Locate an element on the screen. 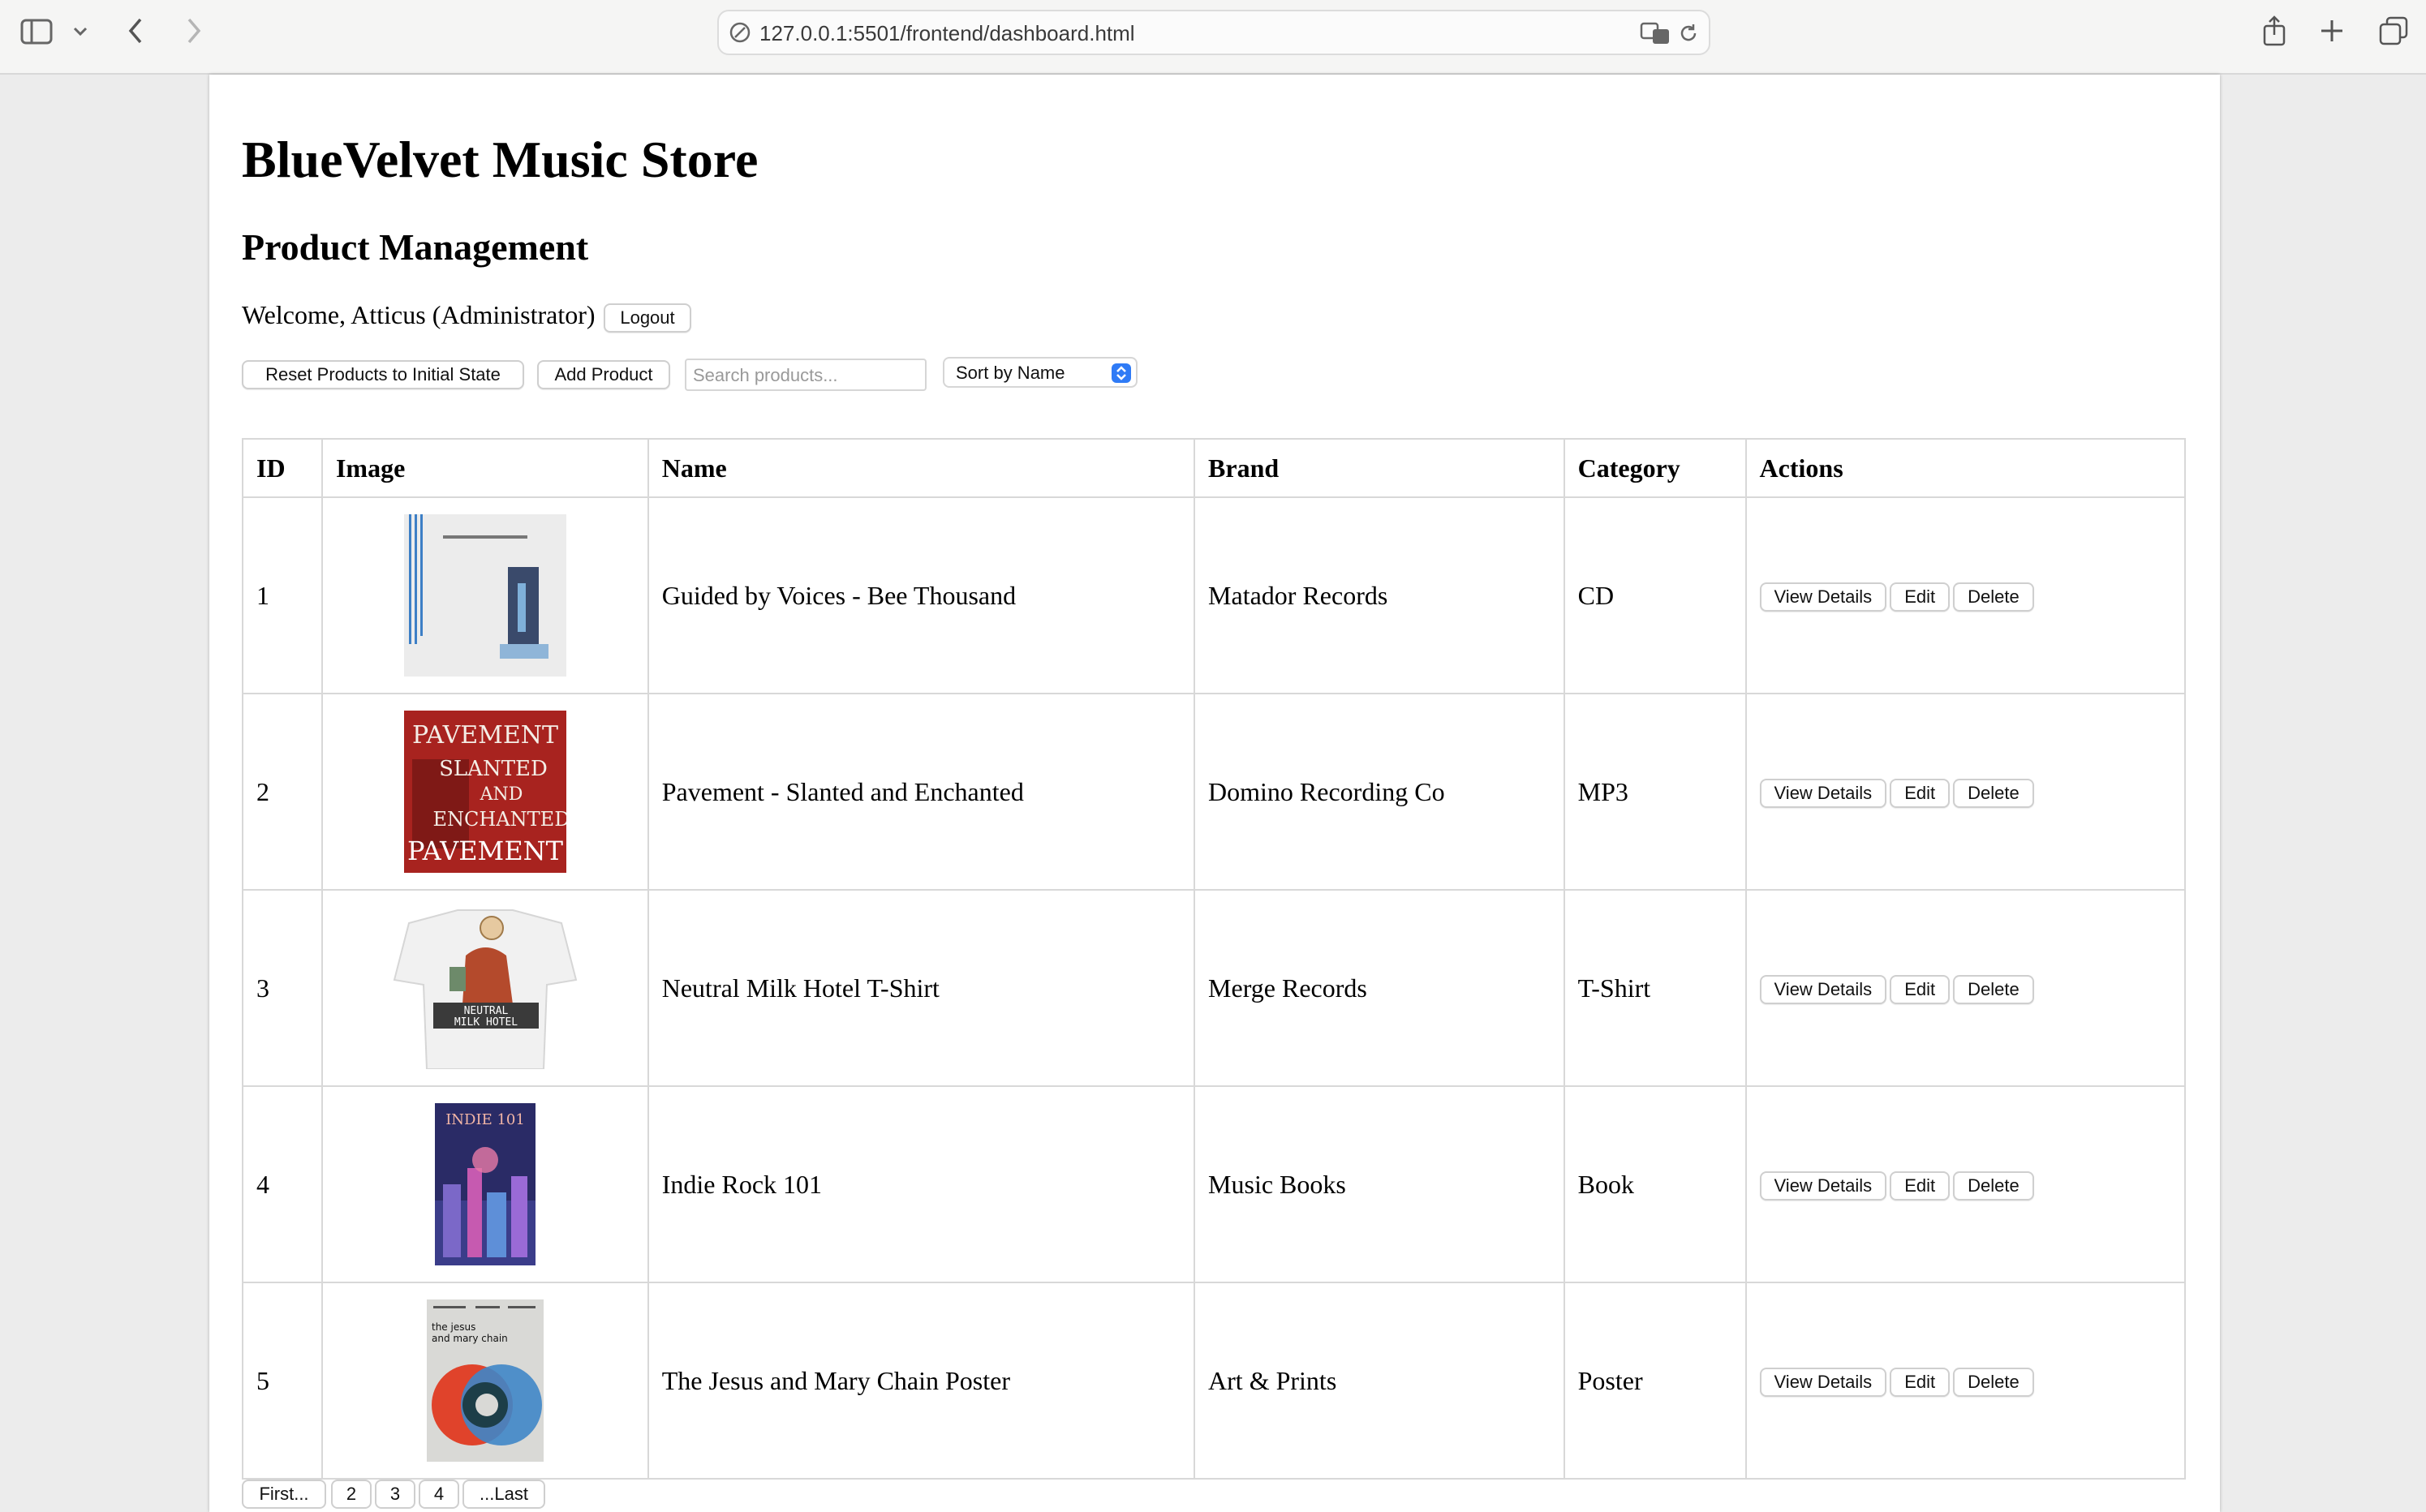 This screenshot has height=1512, width=2426. shirt-text-1: NEUTRAL is located at coordinates (485, 1011).